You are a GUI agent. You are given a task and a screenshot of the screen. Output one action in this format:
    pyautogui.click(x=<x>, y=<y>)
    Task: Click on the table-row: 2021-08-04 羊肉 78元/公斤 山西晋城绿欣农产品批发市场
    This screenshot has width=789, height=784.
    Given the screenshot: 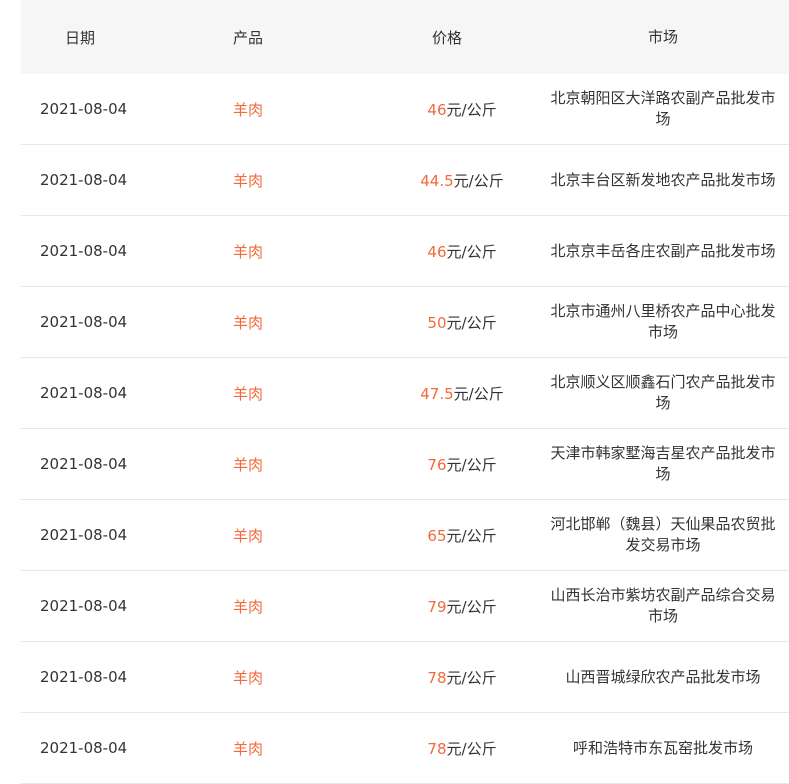 What is the action you would take?
    pyautogui.click(x=405, y=677)
    